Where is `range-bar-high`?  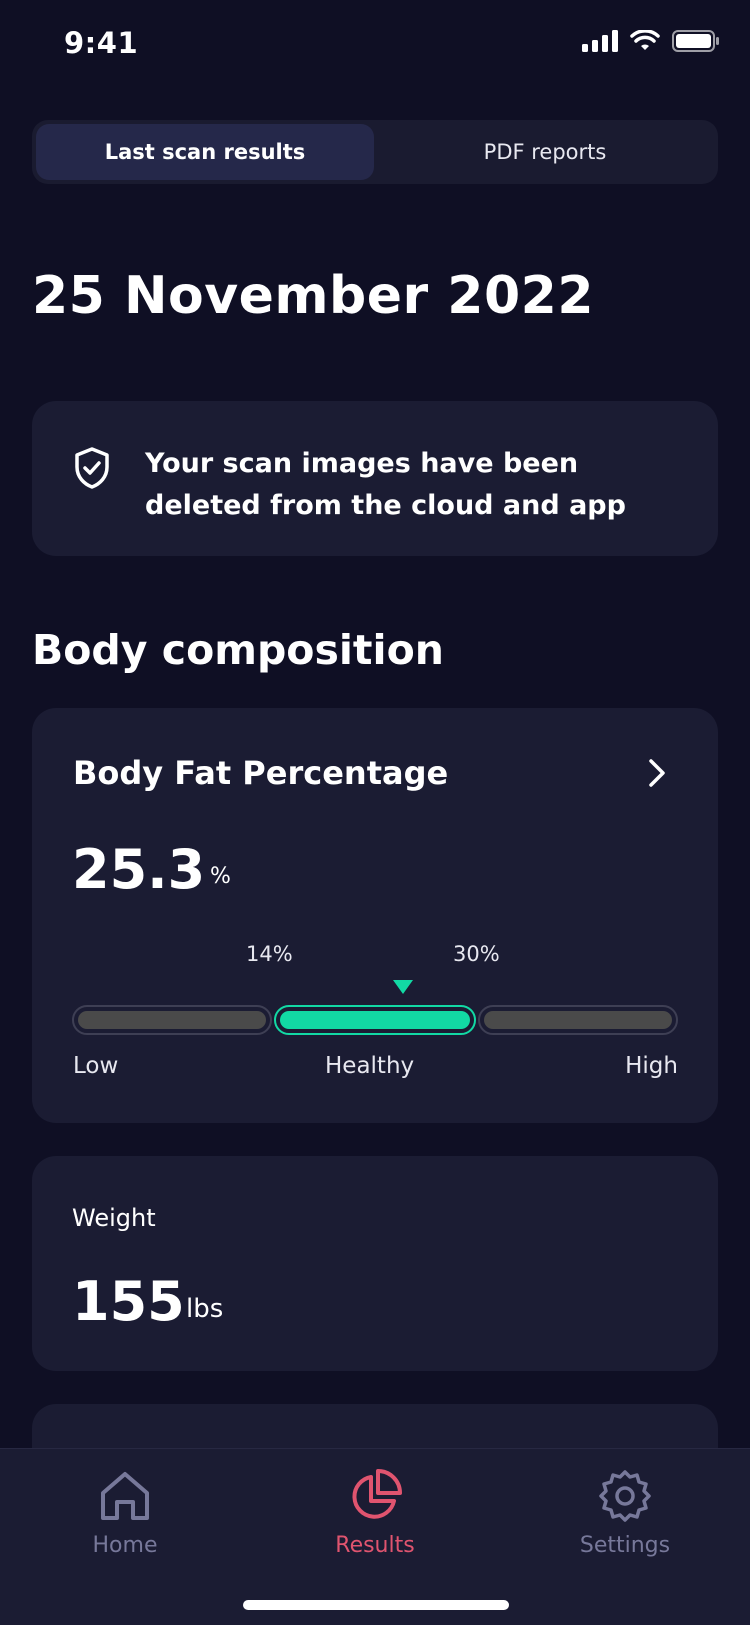 range-bar-high is located at coordinates (578, 1020).